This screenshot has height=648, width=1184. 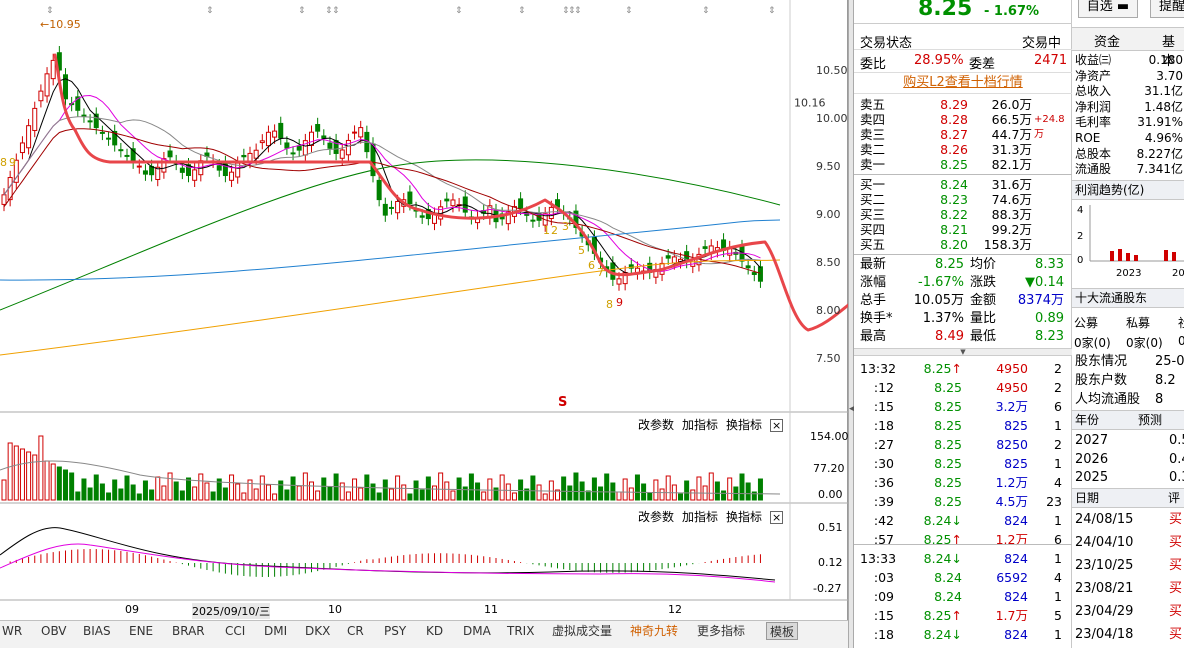 What do you see at coordinates (1129, 440) in the screenshot?
I see `forecast-row: 2027 0.5` at bounding box center [1129, 440].